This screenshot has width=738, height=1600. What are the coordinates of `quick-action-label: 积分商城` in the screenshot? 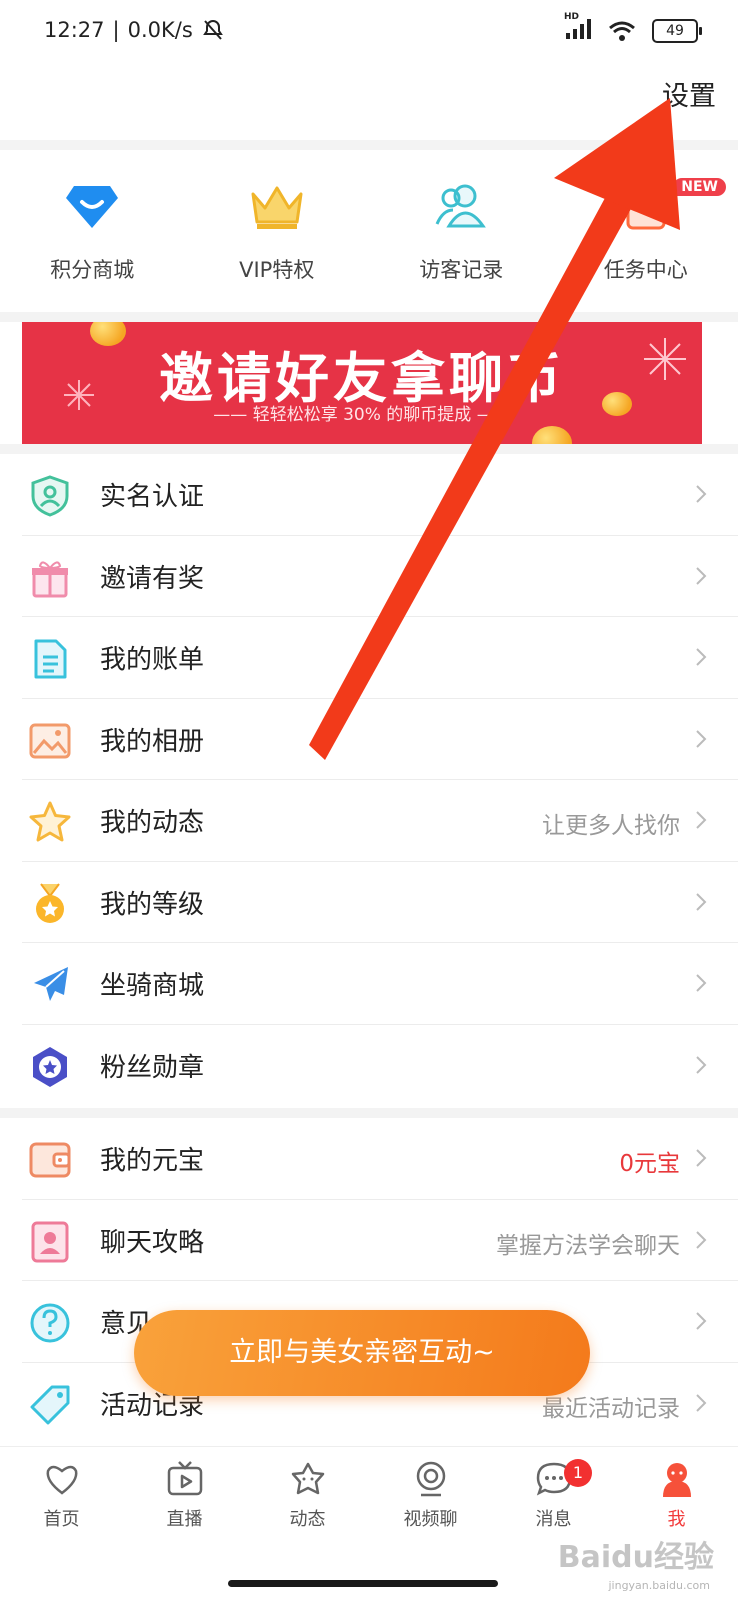 It's located at (92, 270).